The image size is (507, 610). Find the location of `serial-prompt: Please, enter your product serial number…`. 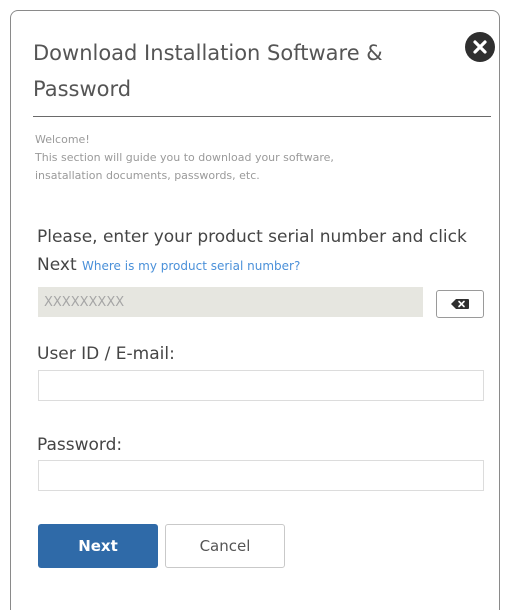

serial-prompt: Please, enter your product serial number… is located at coordinates (257, 251).